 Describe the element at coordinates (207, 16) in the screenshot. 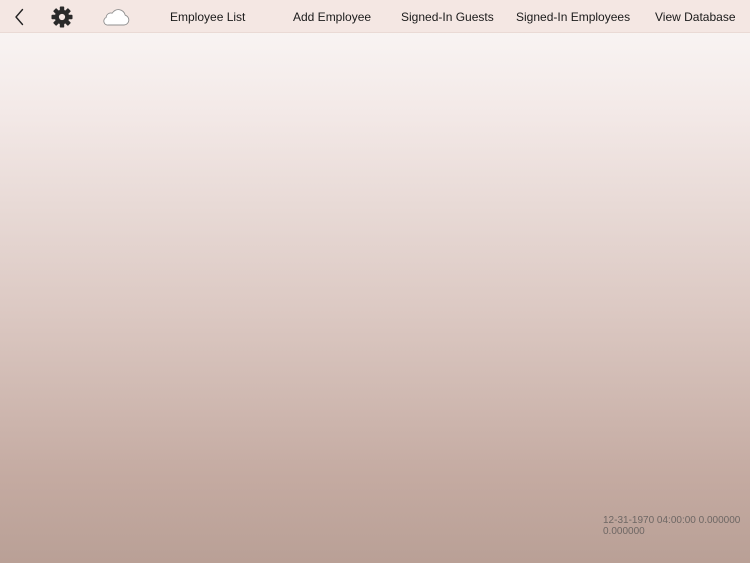

I see `nav-employee-list: Employee List` at that location.